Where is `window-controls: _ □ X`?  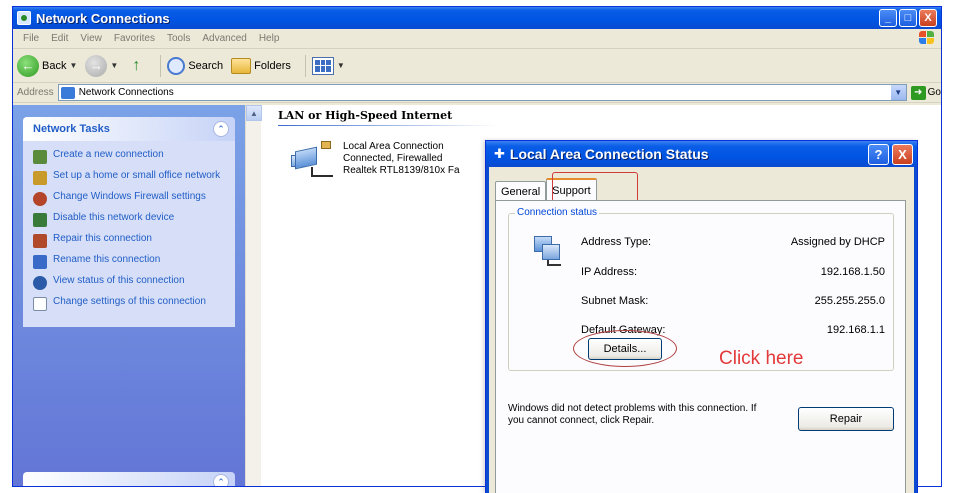
window-controls: _ □ X is located at coordinates (908, 18).